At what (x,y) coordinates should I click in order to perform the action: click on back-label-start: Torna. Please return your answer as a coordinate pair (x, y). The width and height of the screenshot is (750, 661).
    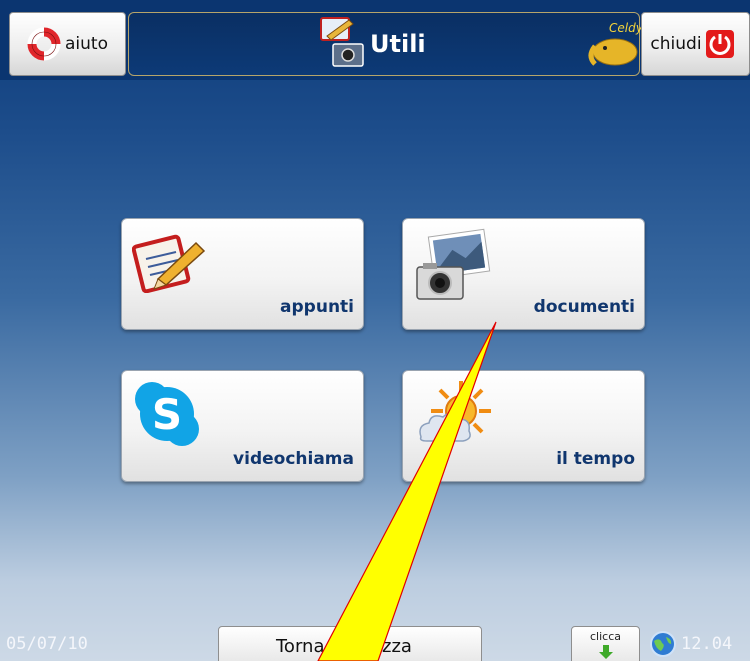
    Looking at the image, I should click on (300, 646).